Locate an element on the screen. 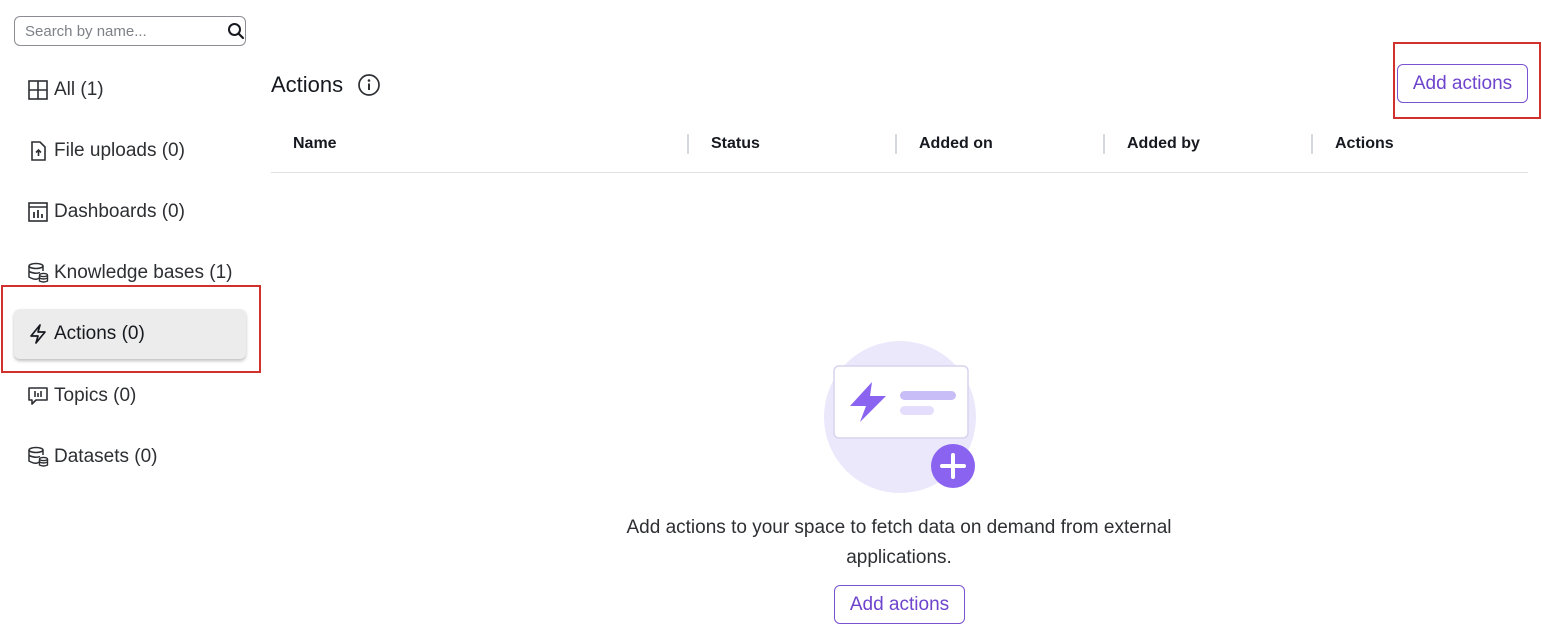  page-title-area: Actions is located at coordinates (326, 85).